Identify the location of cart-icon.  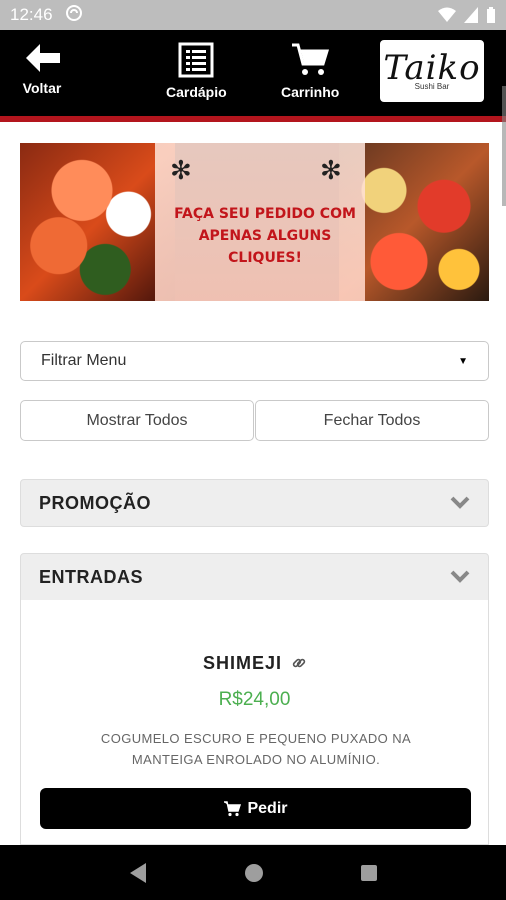
(311, 59).